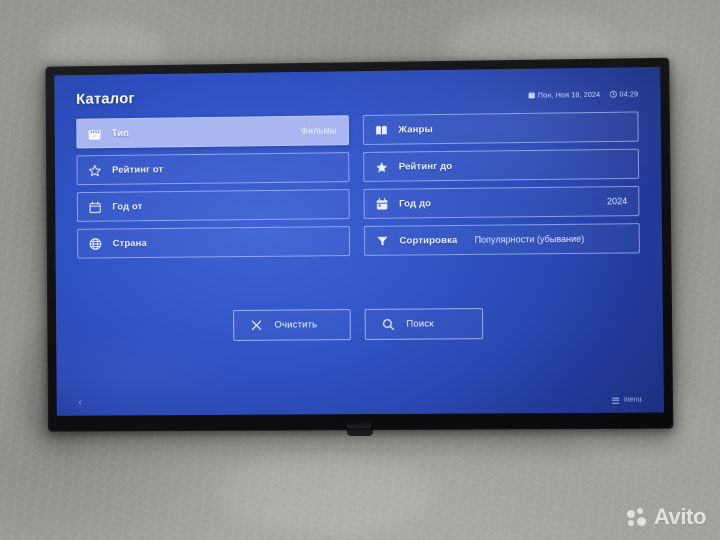 The width and height of the screenshot is (720, 540). I want to click on filter-label-rating-to: Рейтинг до, so click(425, 166).